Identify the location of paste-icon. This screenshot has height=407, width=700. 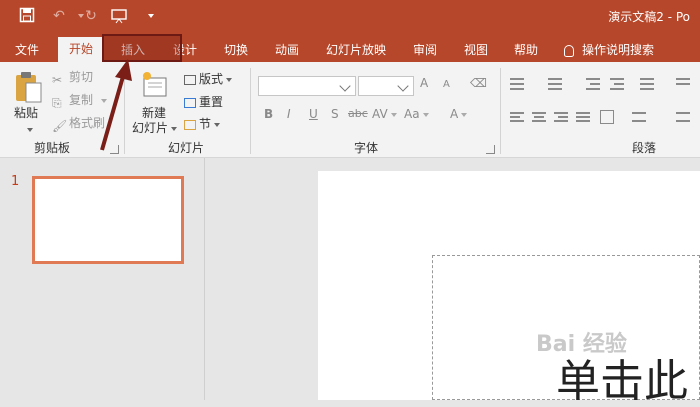
(29, 87).